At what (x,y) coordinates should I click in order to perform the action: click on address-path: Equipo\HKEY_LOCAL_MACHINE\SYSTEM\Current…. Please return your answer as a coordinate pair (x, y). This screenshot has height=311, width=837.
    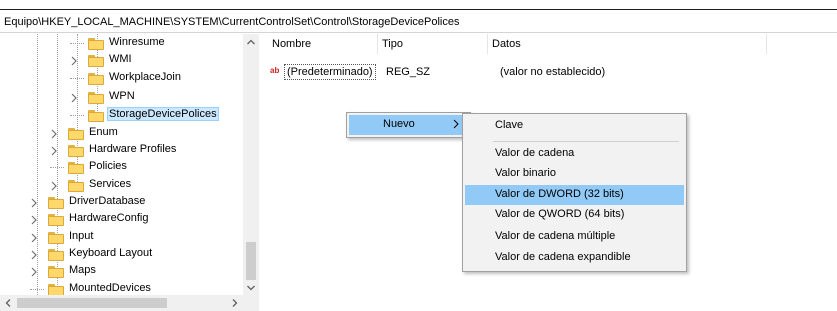
    Looking at the image, I should click on (232, 22).